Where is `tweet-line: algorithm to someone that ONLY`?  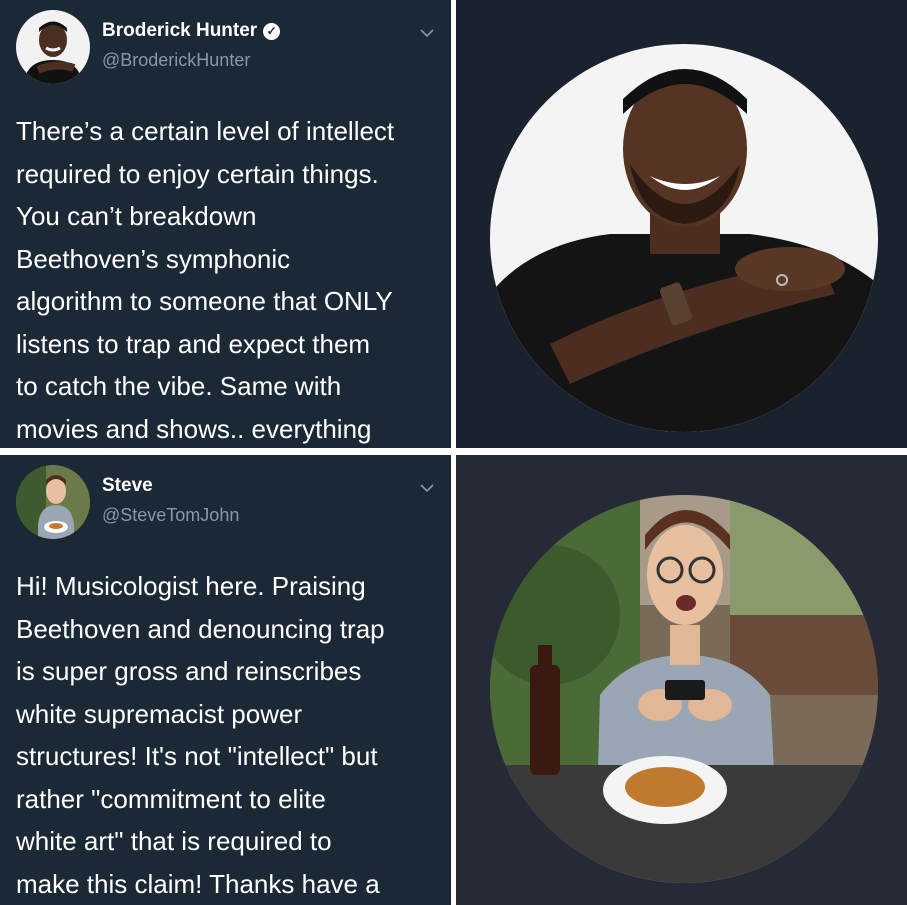 tweet-line: algorithm to someone that ONLY is located at coordinates (204, 301).